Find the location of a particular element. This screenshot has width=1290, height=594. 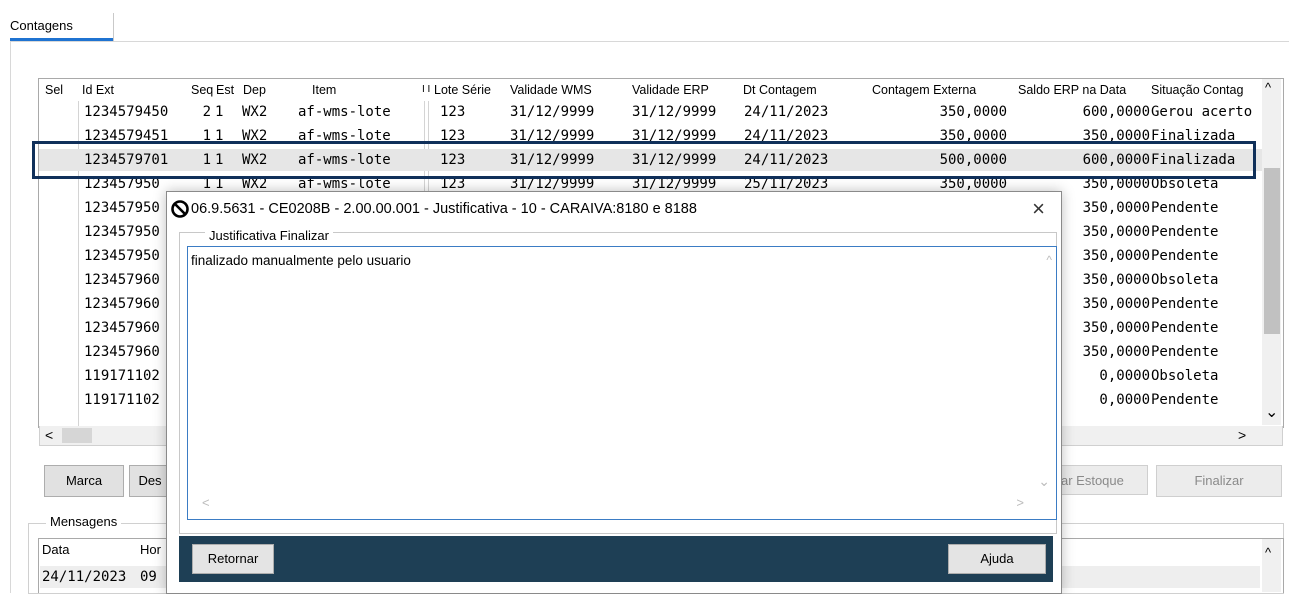

cell-dt-contagem: 24/11/2023 is located at coordinates (786, 112).